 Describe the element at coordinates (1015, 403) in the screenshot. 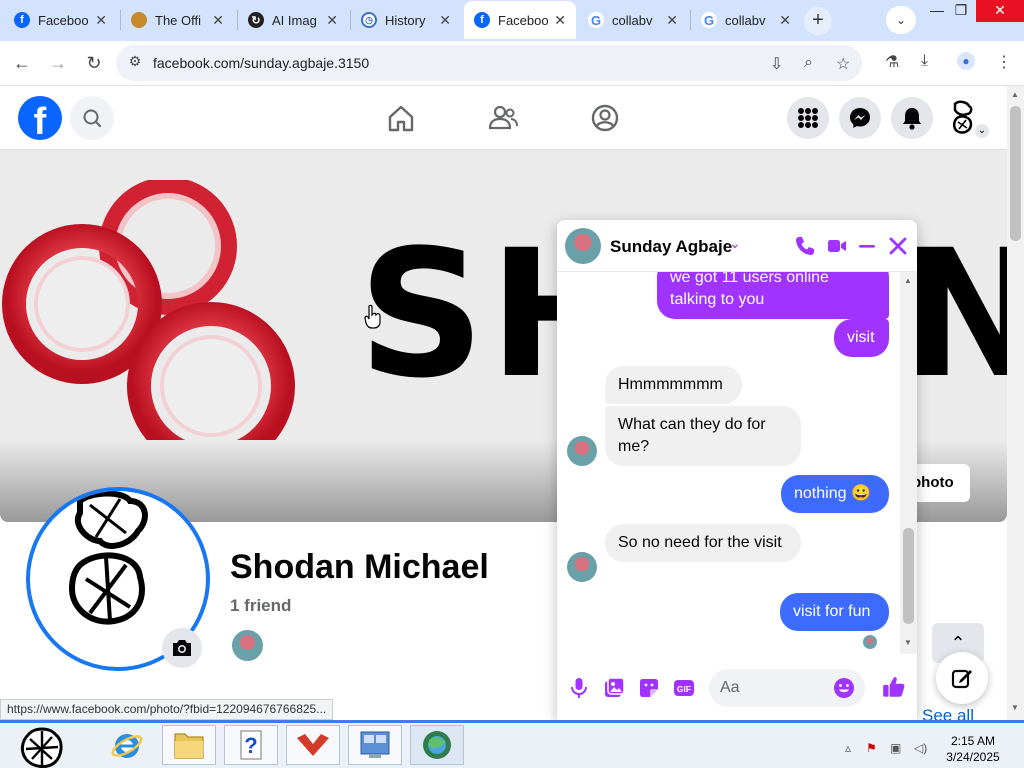

I see `page-scrollbar: ▲ ▼` at that location.